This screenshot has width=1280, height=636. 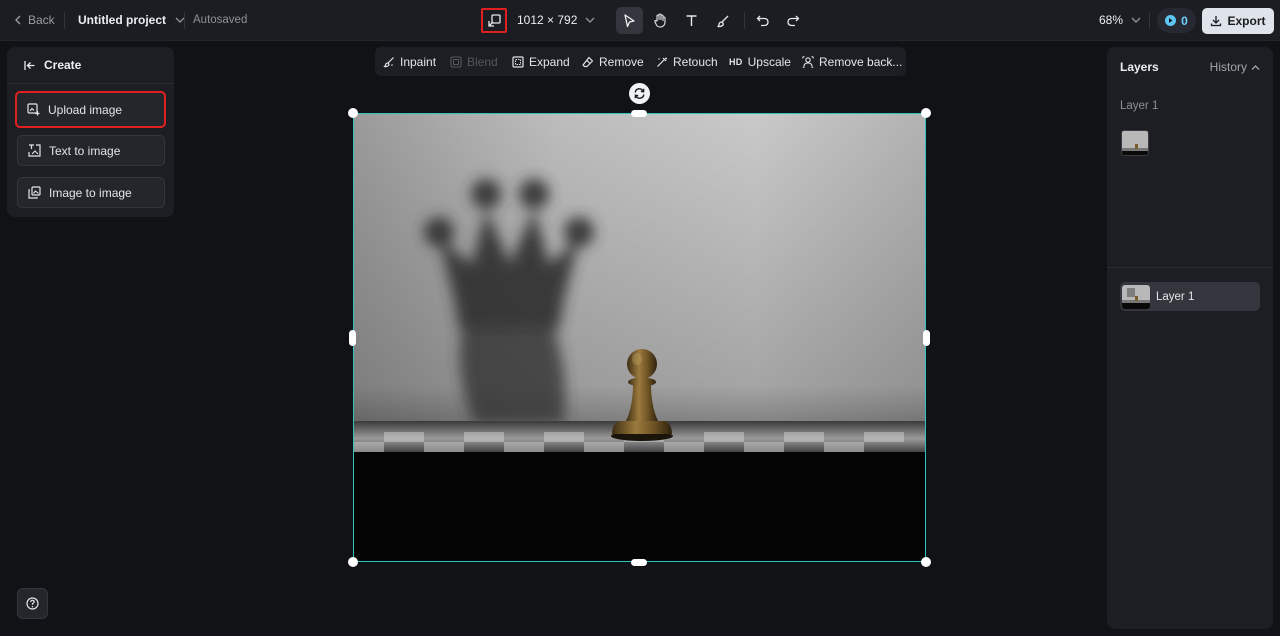 I want to click on hand-icon, so click(x=659, y=20).